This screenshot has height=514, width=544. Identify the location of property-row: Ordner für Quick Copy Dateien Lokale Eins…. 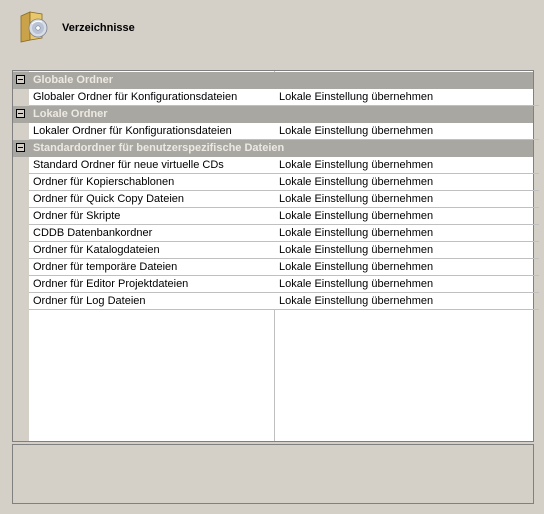
(276, 199).